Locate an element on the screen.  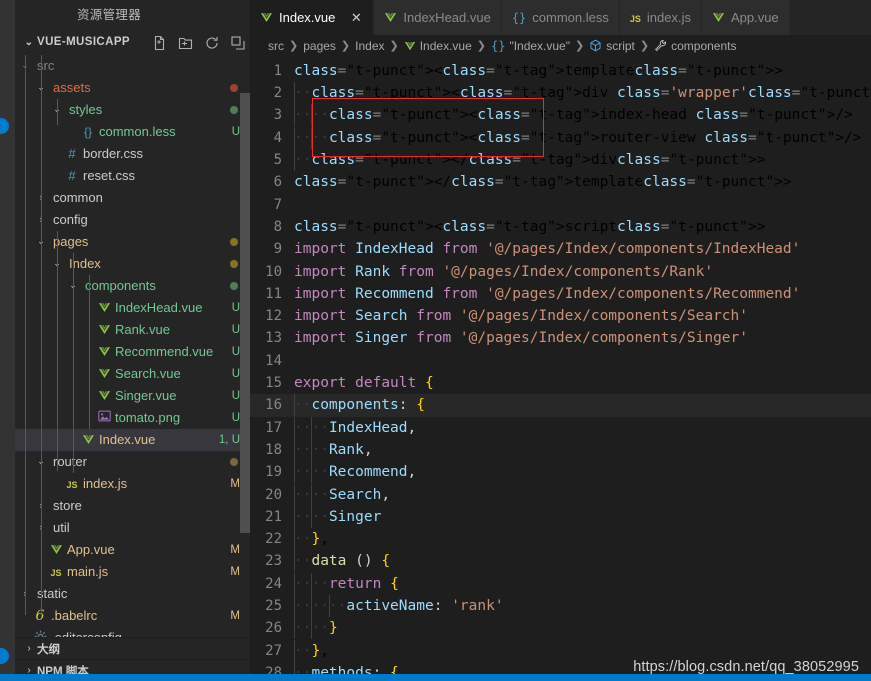
tree-item-app-vue: App.vue M is located at coordinates (132, 550).